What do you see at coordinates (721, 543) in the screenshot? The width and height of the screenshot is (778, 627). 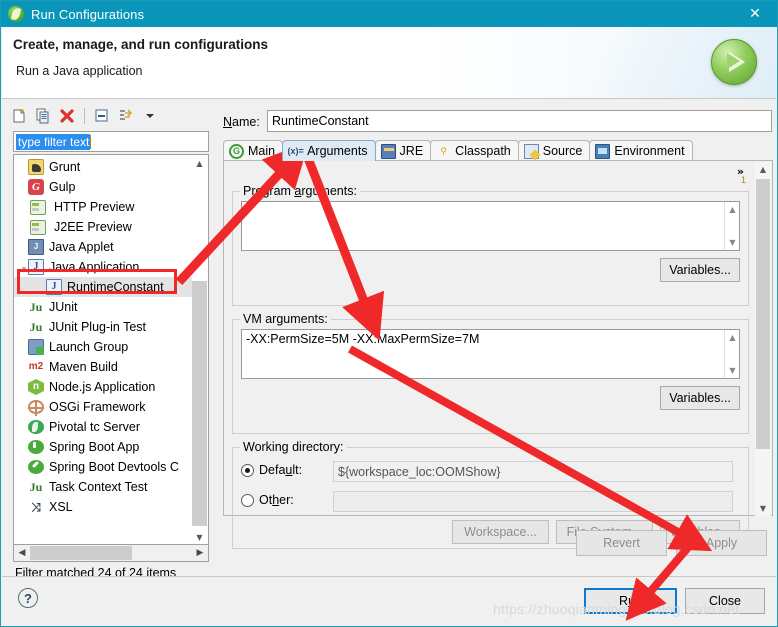 I see `apply-button: Apply` at bounding box center [721, 543].